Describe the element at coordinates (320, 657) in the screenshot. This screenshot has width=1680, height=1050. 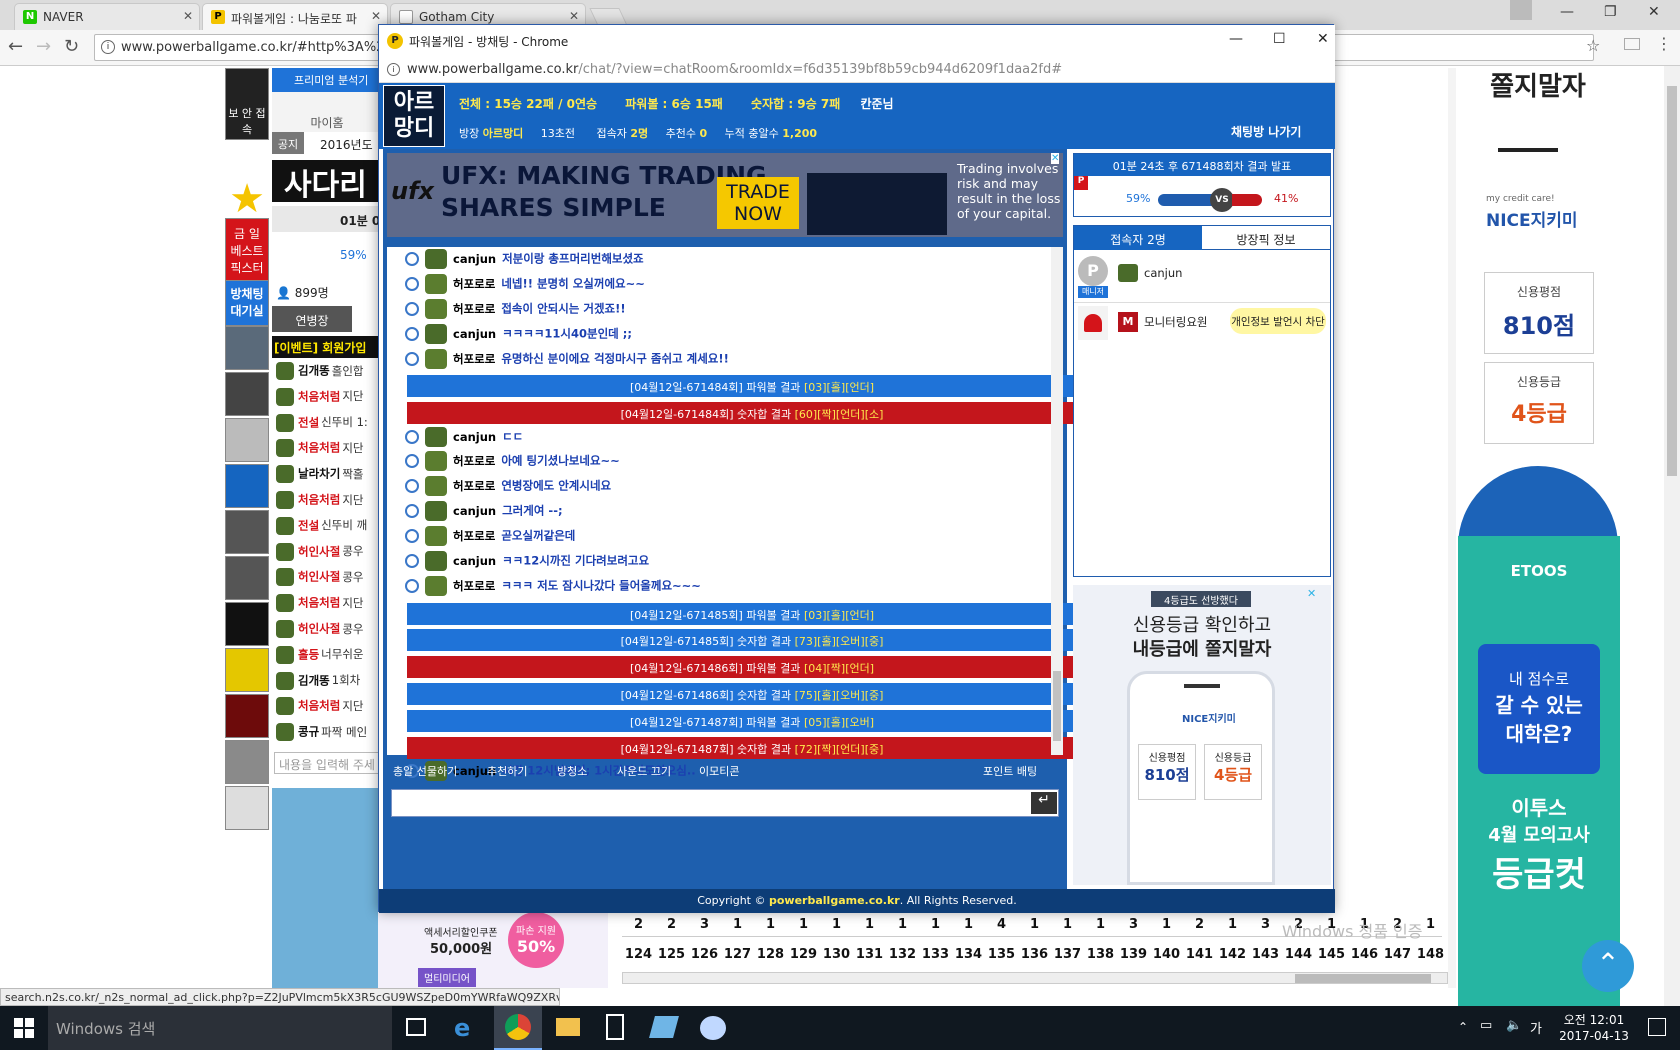
I see `bg-list-item: 홀등 너무쉬운` at that location.